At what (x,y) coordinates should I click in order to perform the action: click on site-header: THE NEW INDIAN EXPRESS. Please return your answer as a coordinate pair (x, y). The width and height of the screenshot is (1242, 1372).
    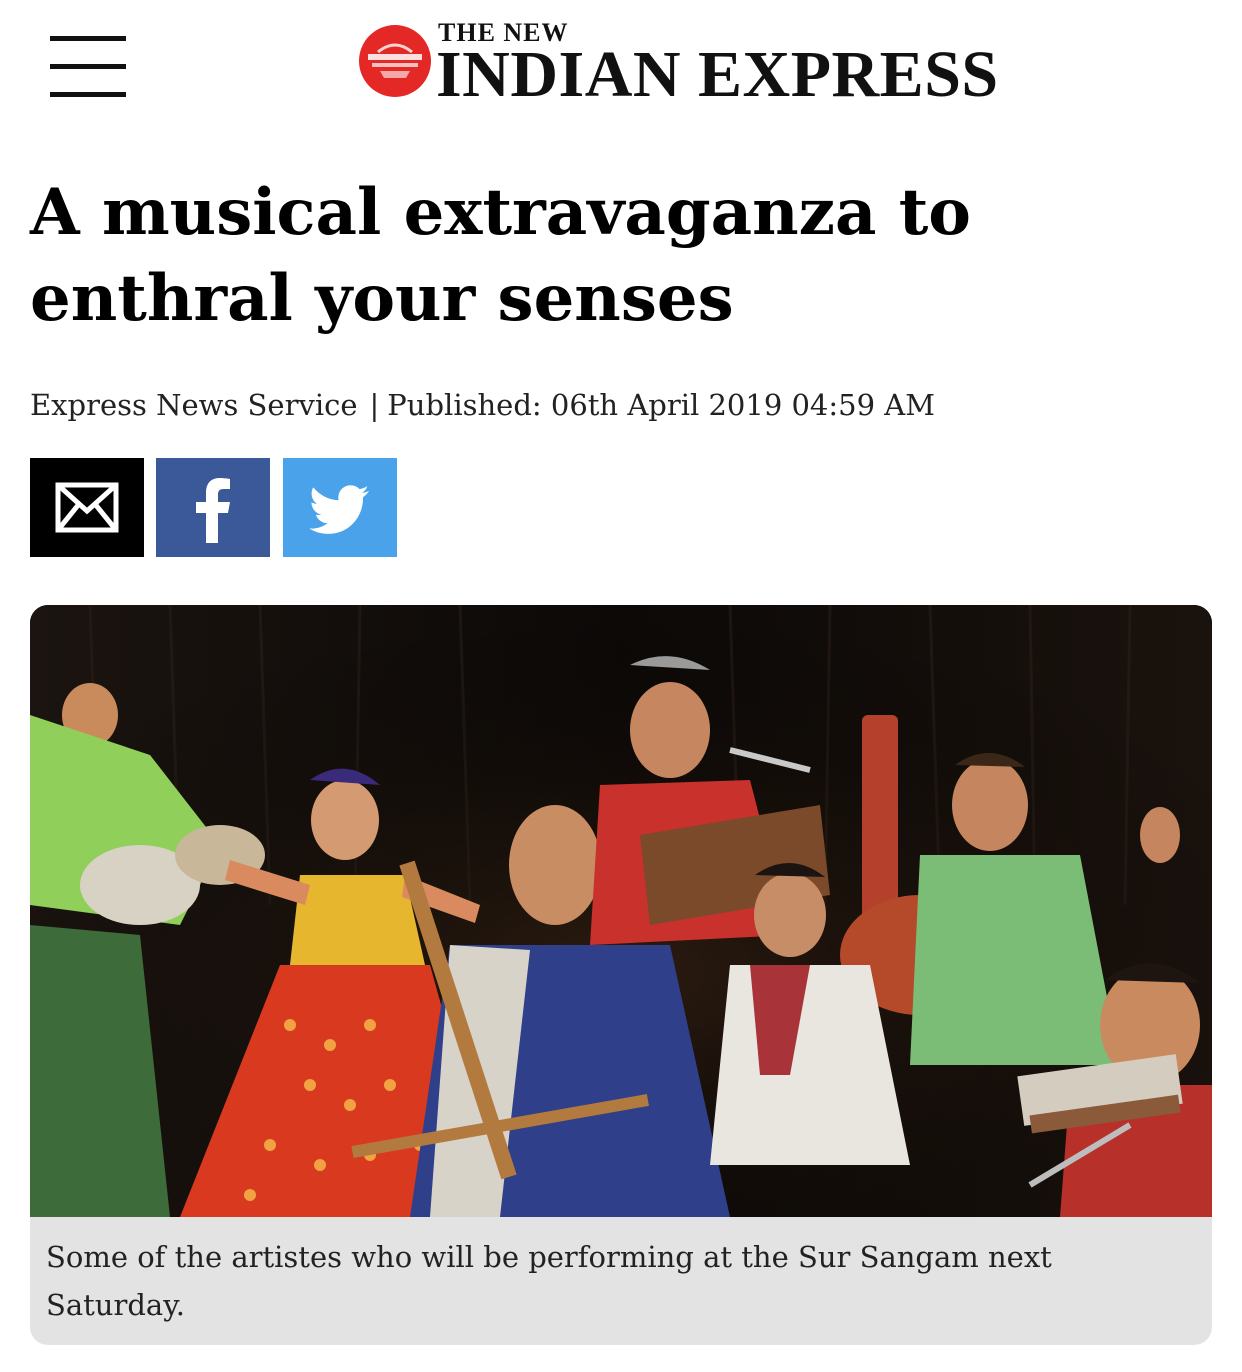
    Looking at the image, I should click on (621, 65).